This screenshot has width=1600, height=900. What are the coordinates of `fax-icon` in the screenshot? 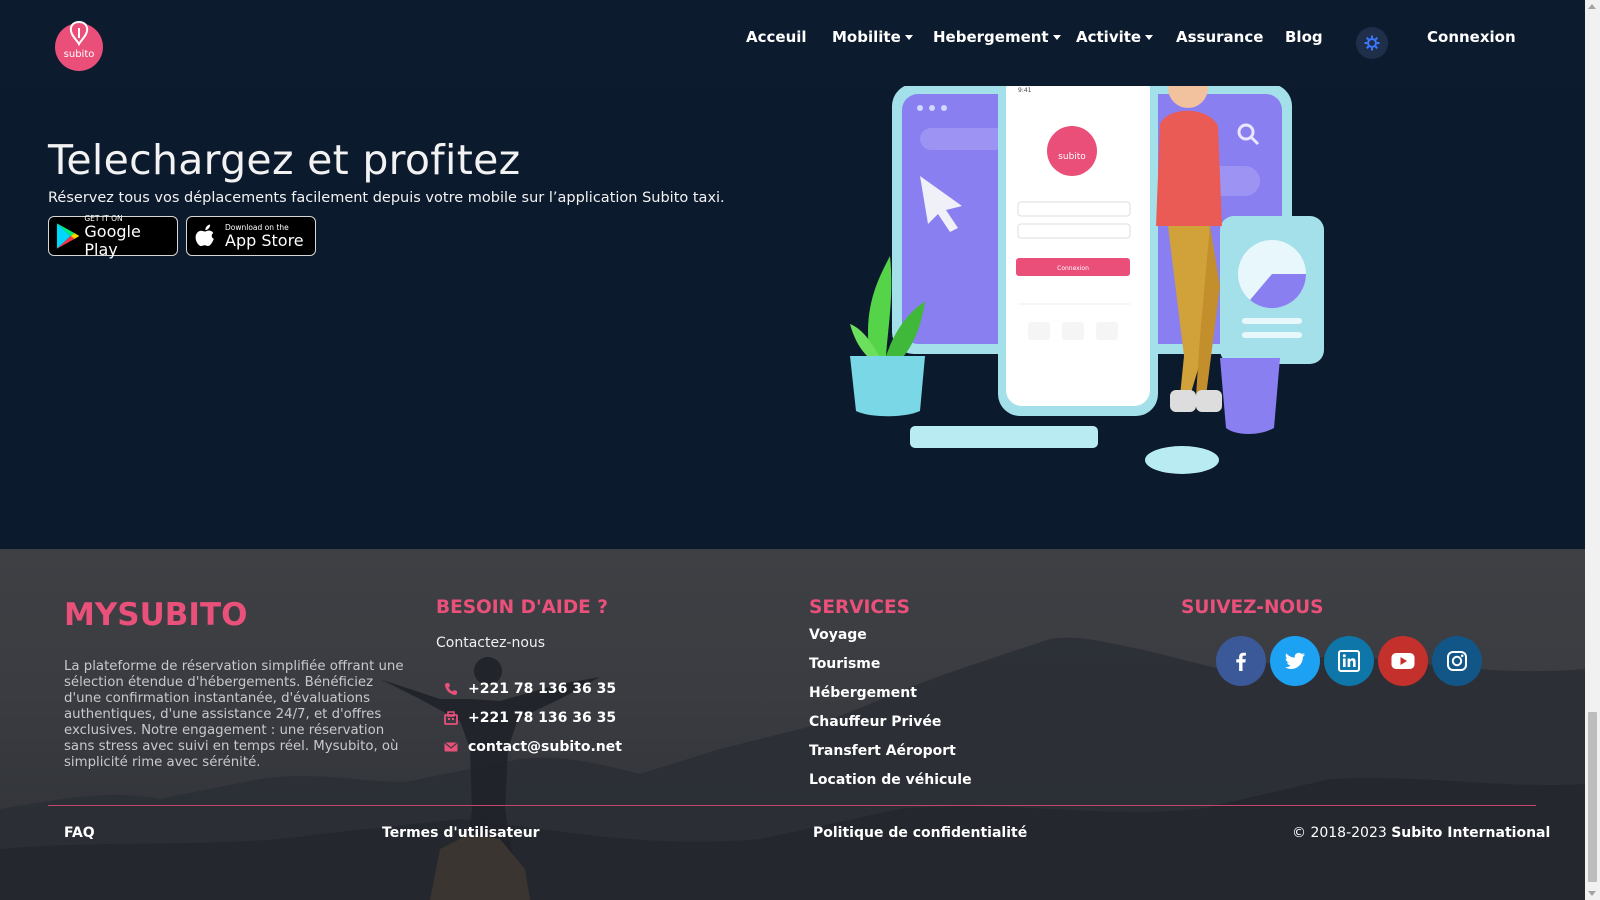 It's located at (451, 718).